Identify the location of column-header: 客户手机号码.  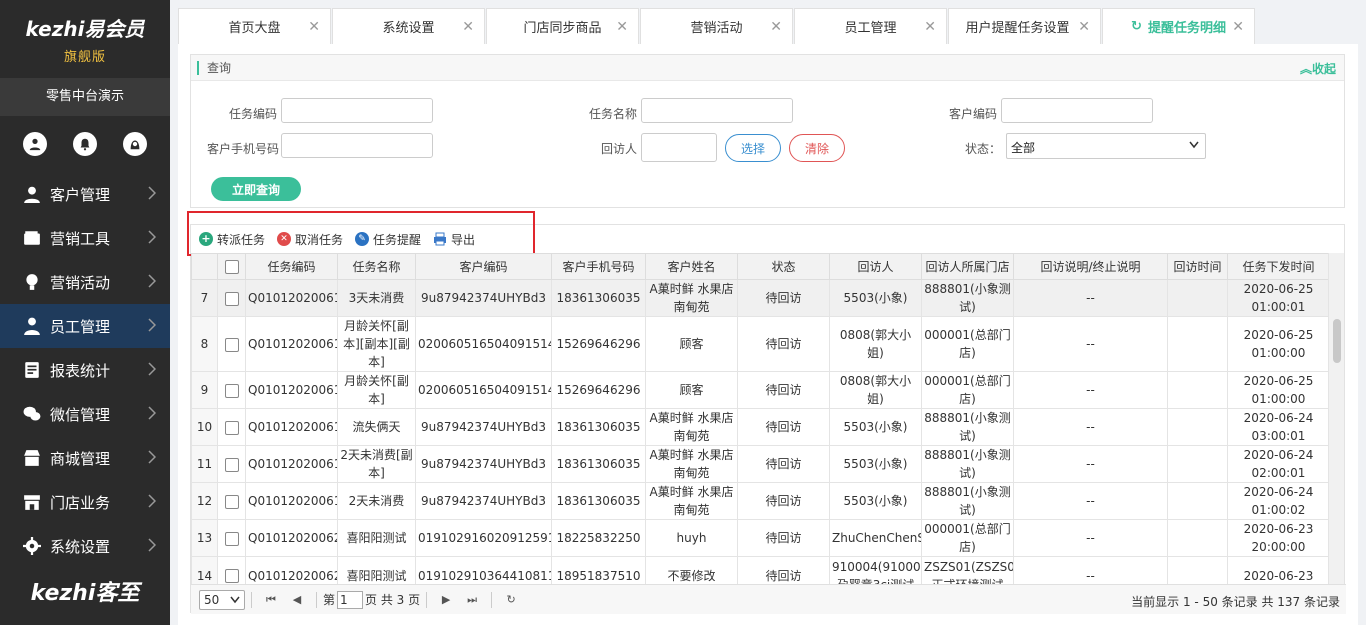
(598, 266).